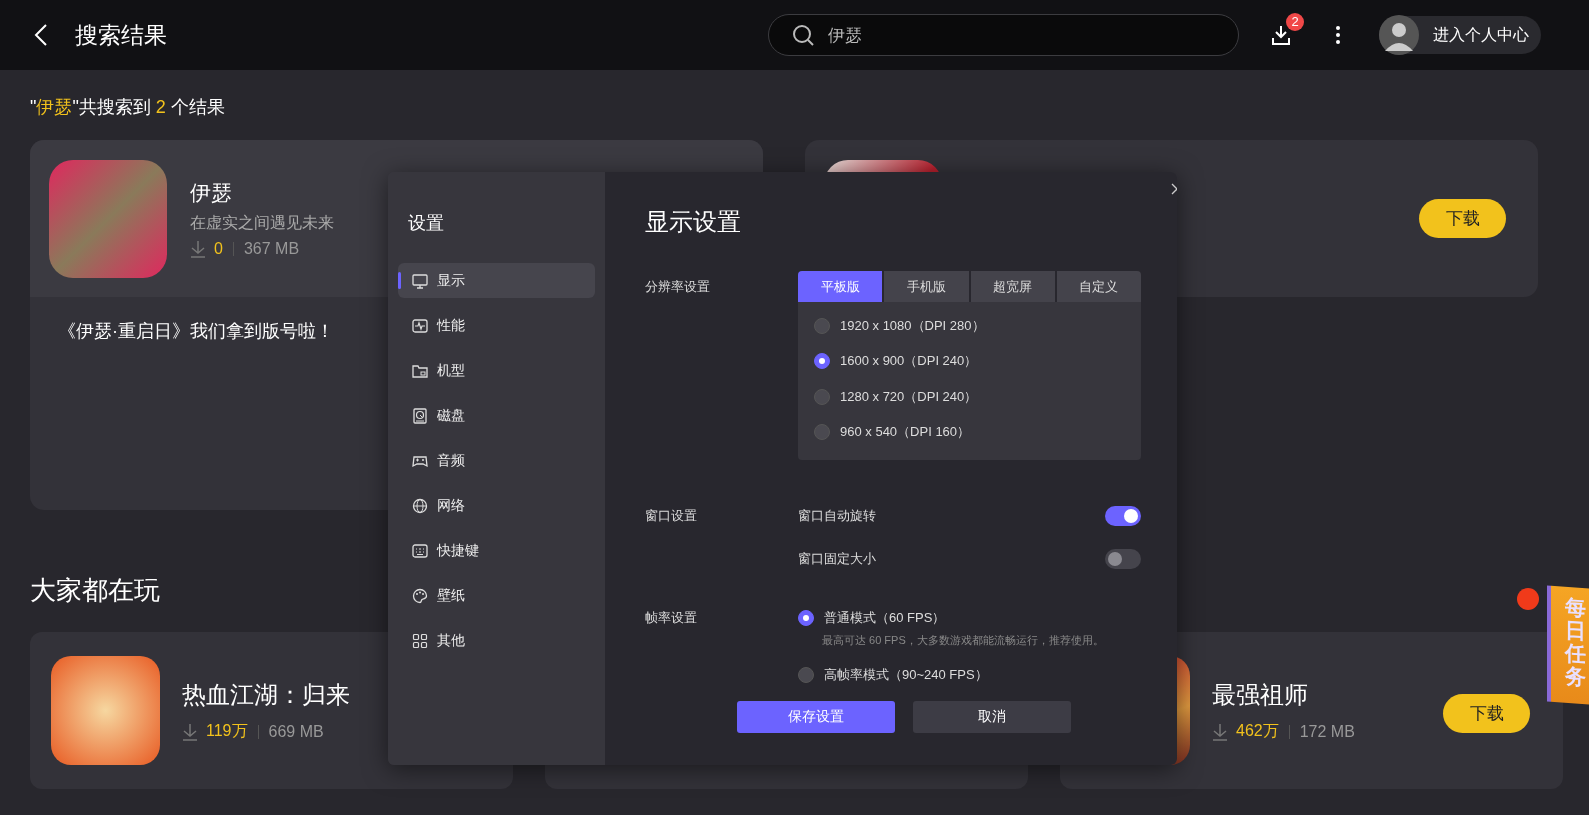  Describe the element at coordinates (420, 325) in the screenshot. I see `pulse-icon` at that location.